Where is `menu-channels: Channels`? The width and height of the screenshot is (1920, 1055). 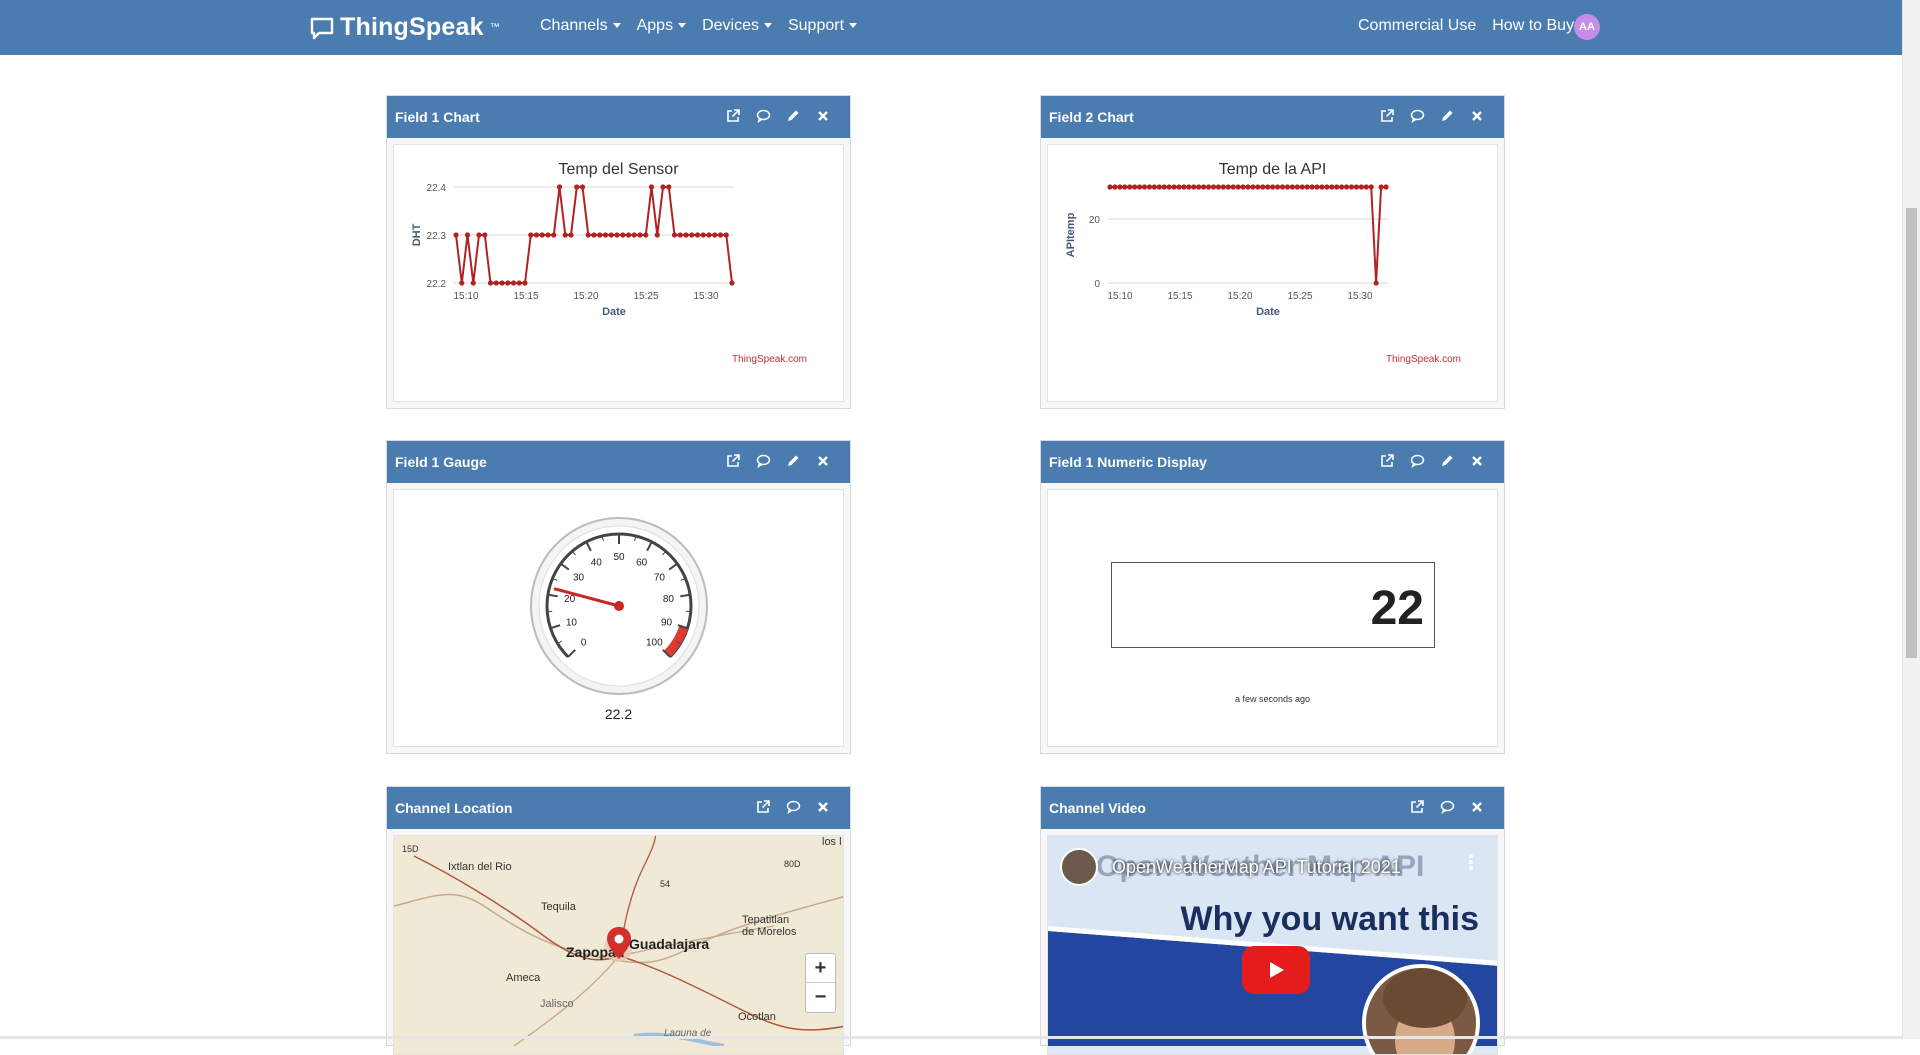
menu-channels: Channels is located at coordinates (580, 26).